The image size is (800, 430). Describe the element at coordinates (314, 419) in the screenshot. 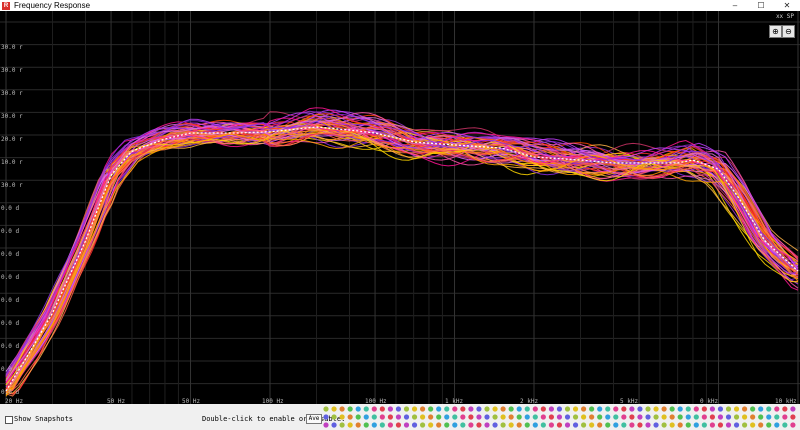

I see `ave-button: Ave` at that location.